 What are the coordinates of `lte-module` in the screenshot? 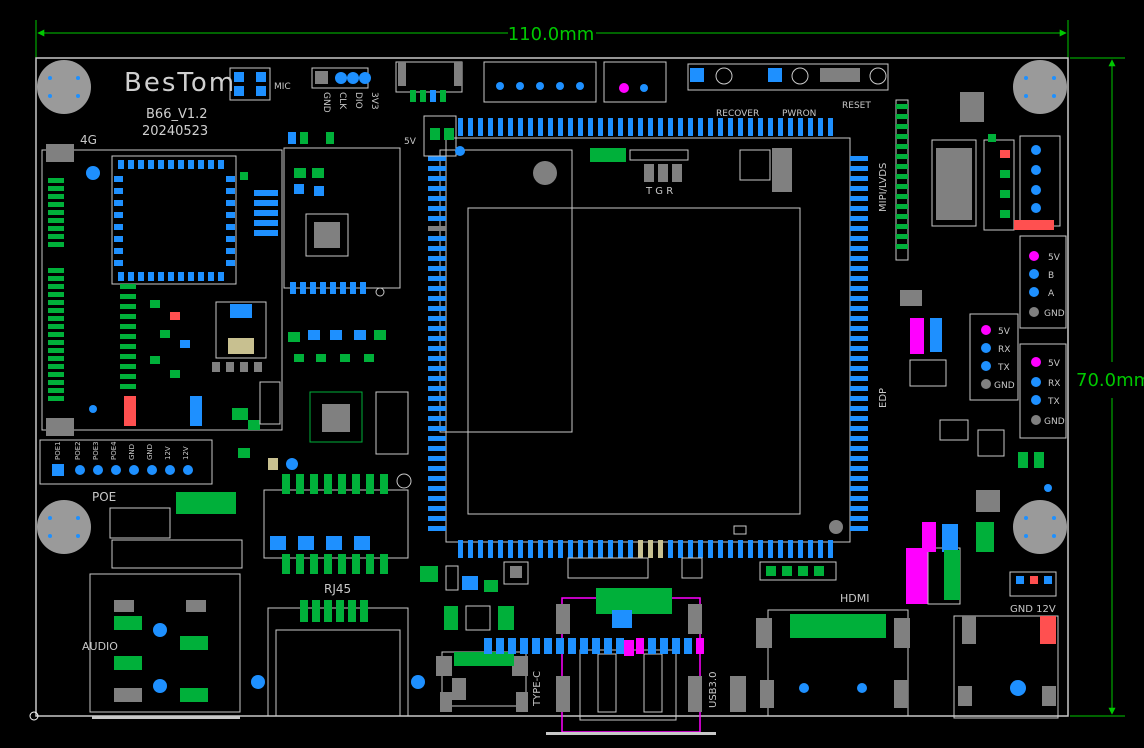 It's located at (162, 290).